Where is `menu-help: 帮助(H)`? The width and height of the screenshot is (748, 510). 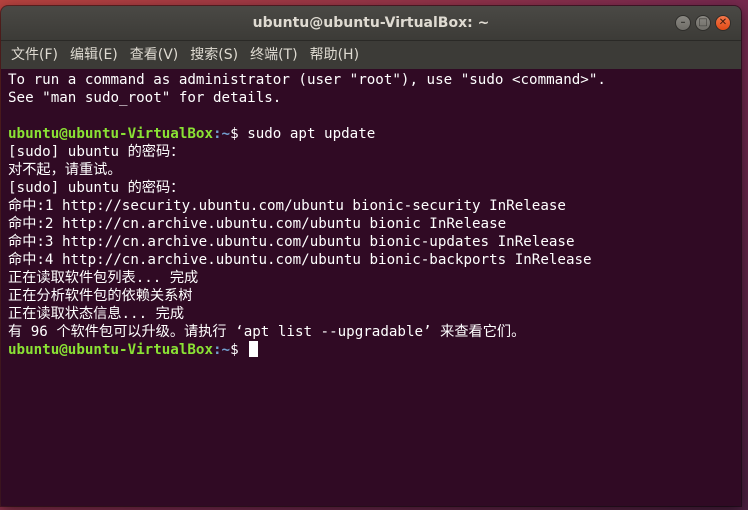
menu-help: 帮助(H) is located at coordinates (334, 55).